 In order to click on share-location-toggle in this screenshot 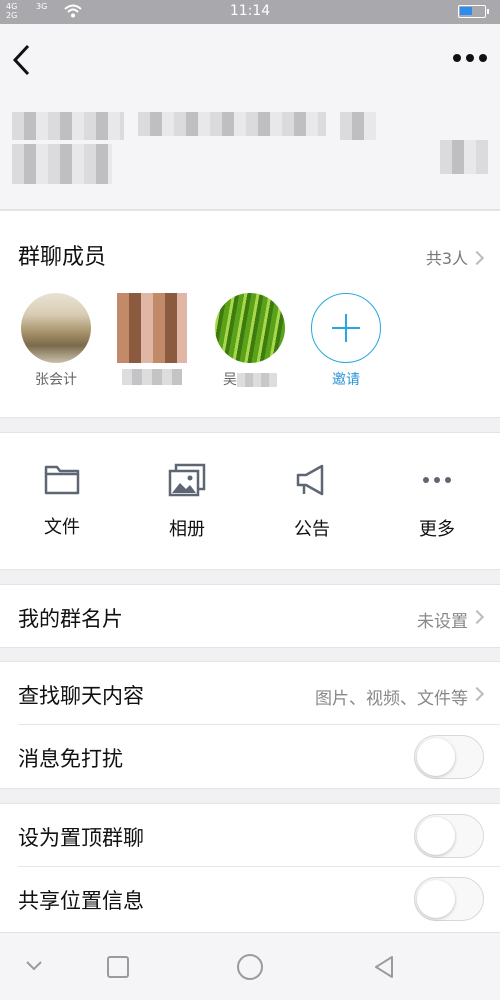, I will do `click(449, 899)`.